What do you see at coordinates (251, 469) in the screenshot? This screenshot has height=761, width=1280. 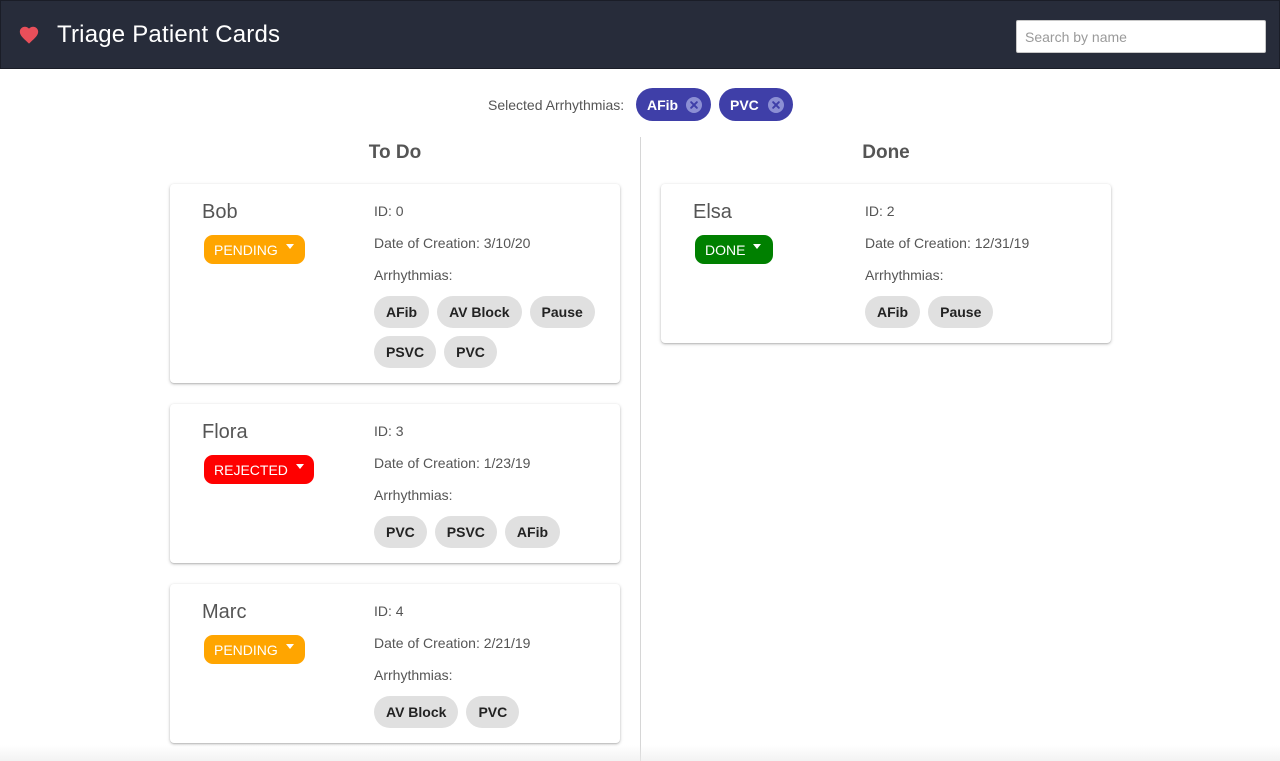 I see `status-label: REJECTED` at bounding box center [251, 469].